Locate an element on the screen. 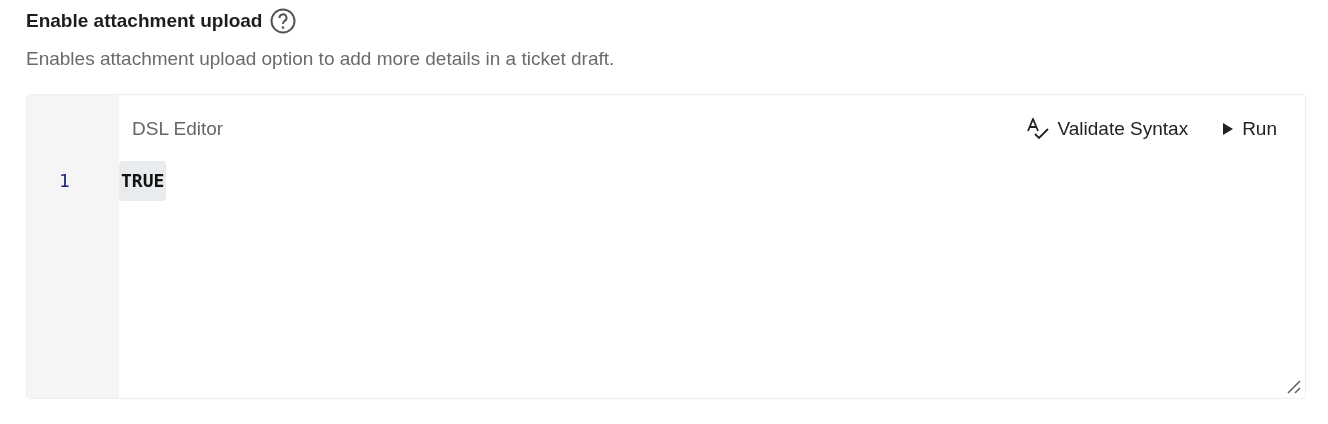 This screenshot has width=1328, height=424. run-button: Run is located at coordinates (1249, 129).